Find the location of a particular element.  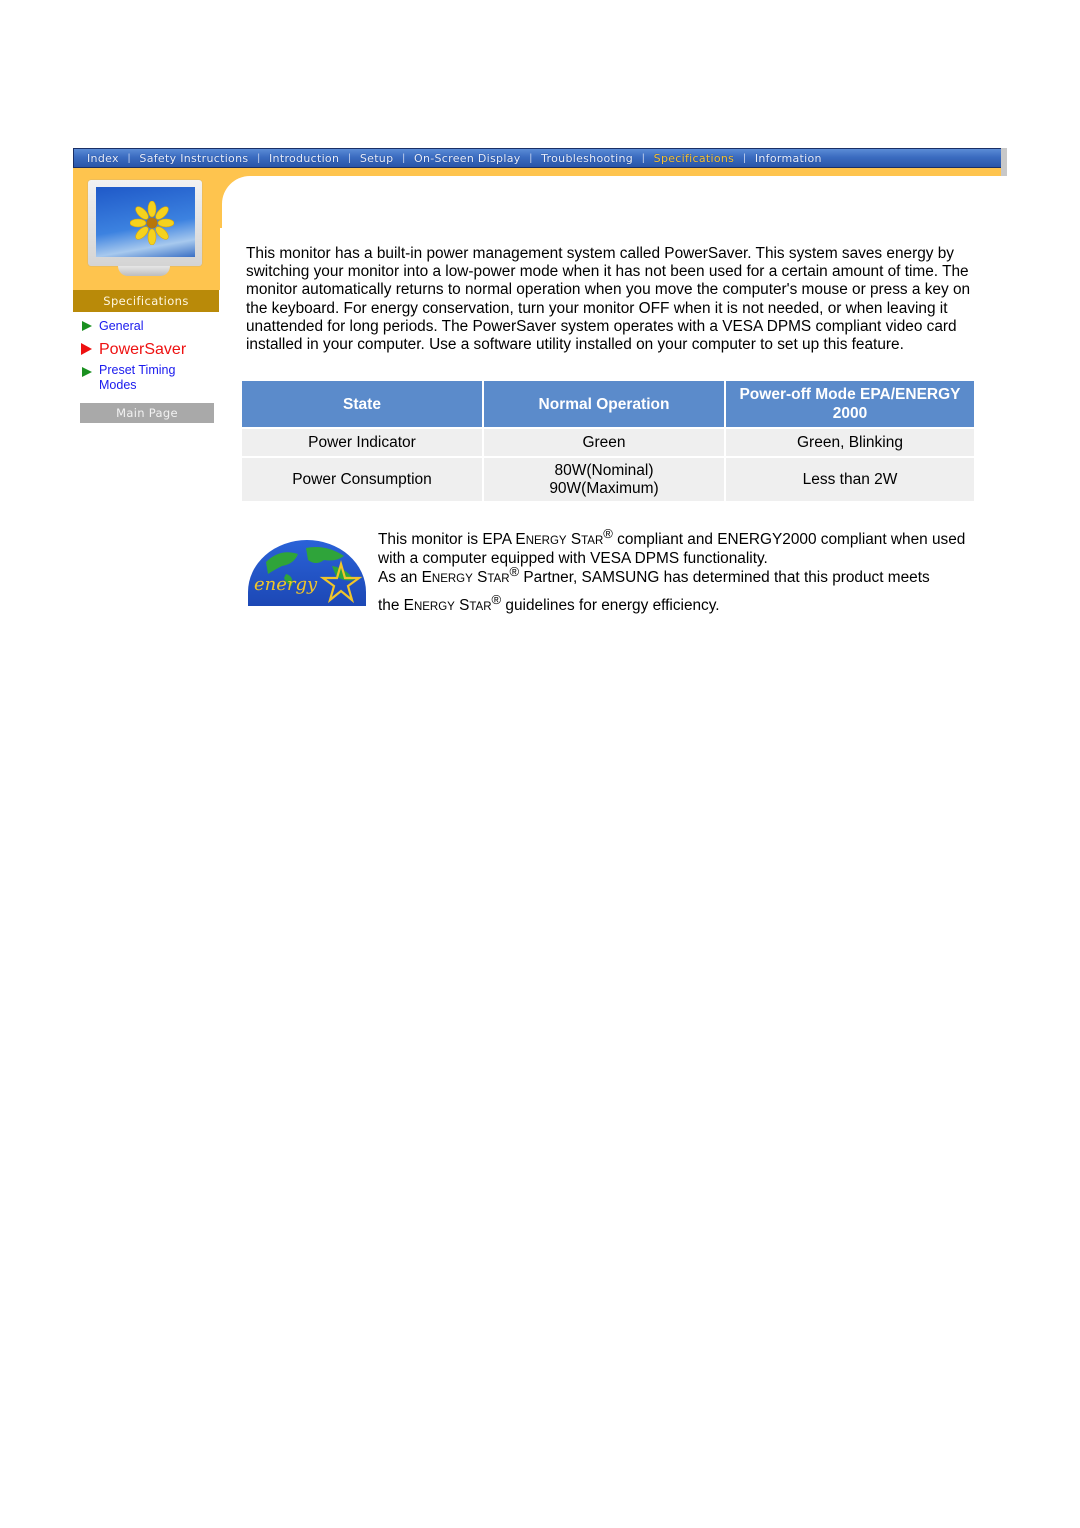

sidebar-link-preset-timing-modes: Preset Timing Modes is located at coordinates (137, 378).